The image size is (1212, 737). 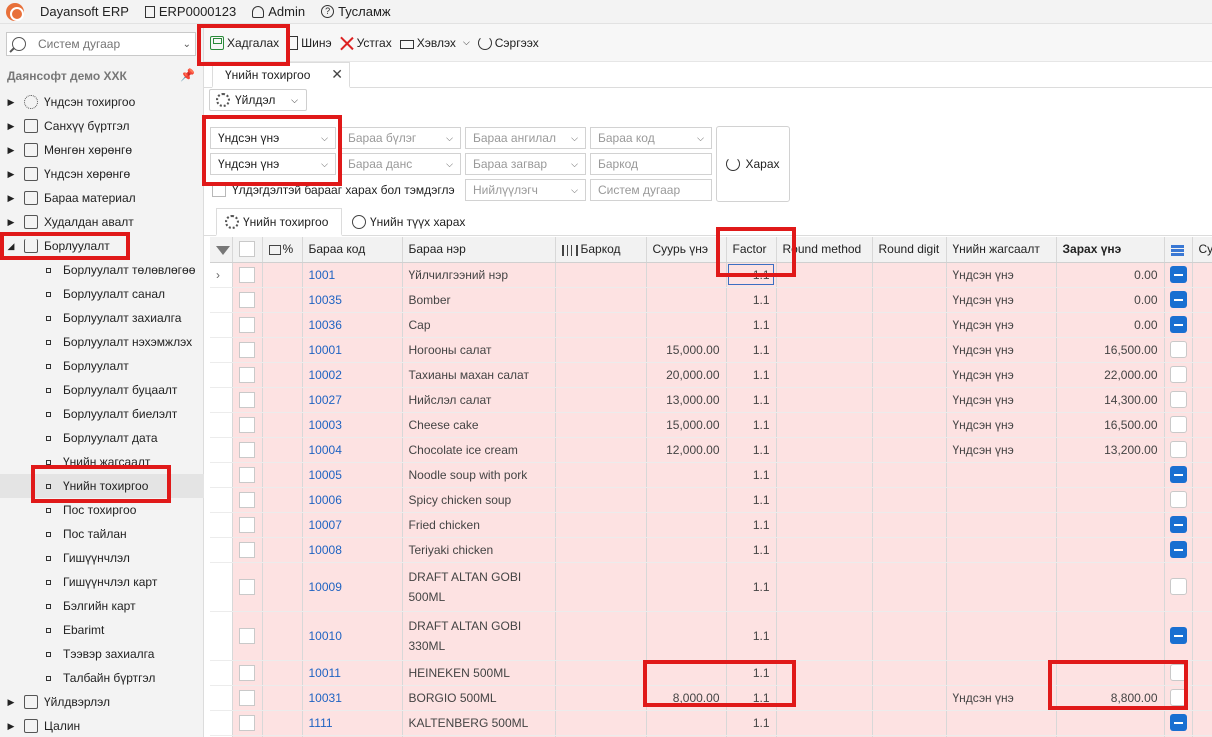 What do you see at coordinates (102, 654) in the screenshot?
I see `nav-sub-transport-order: Тээвэр захиалга` at bounding box center [102, 654].